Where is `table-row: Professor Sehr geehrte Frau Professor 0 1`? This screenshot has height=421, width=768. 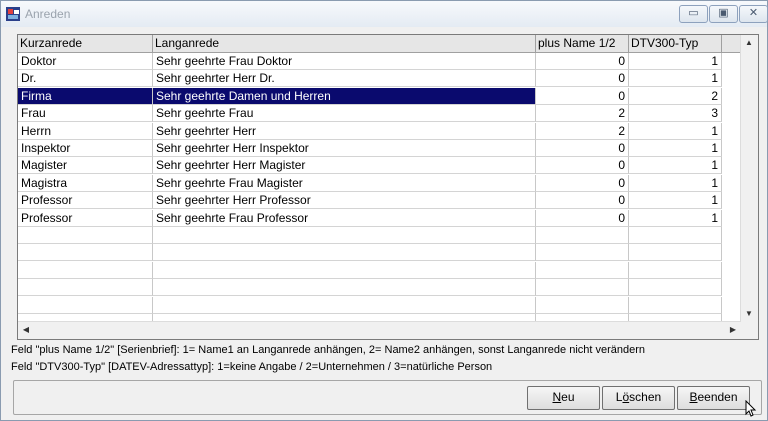
table-row: Professor Sehr geehrte Frau Professor 0 1 is located at coordinates (379, 218).